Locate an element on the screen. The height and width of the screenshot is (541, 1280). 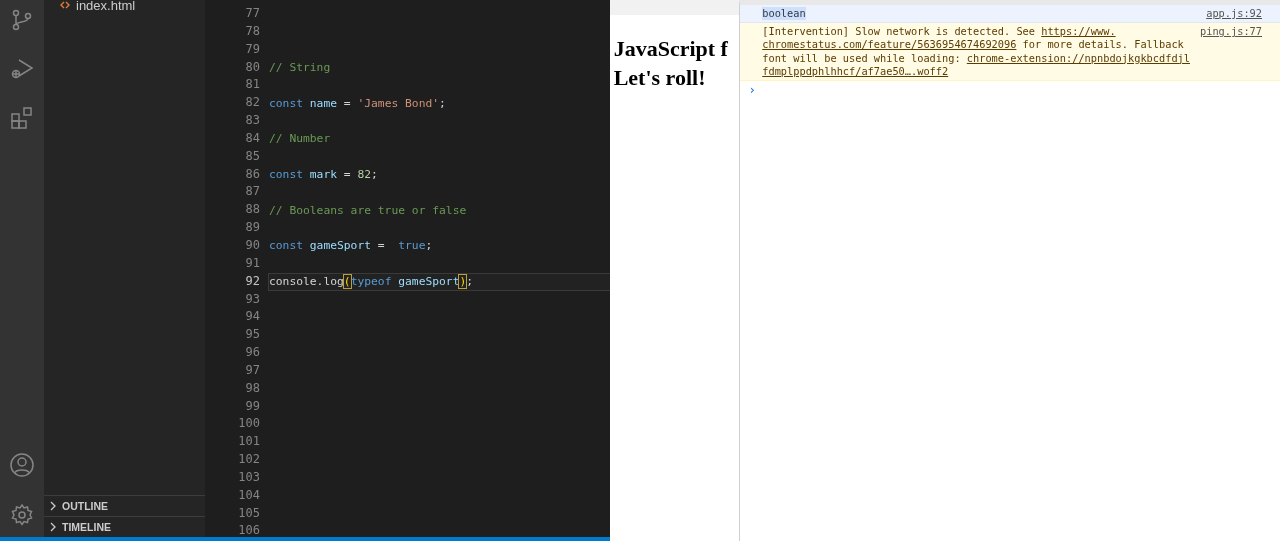
line-number: 82 is located at coordinates (252, 103).